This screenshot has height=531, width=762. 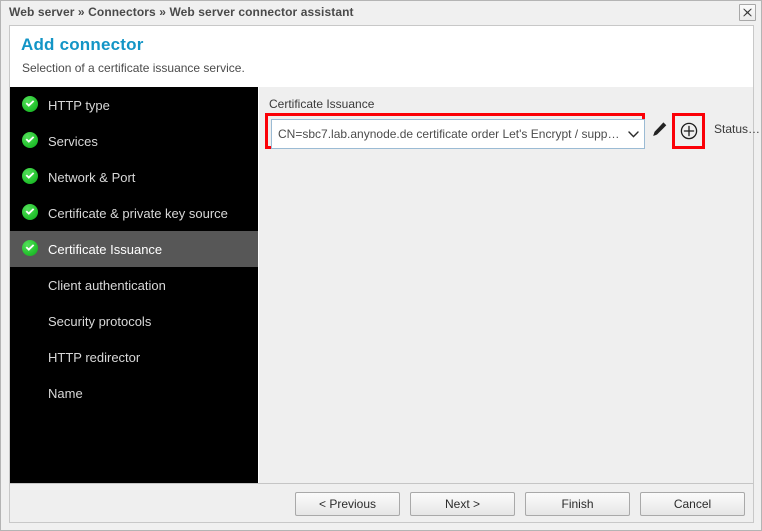 I want to click on pencil-icon, so click(x=659, y=129).